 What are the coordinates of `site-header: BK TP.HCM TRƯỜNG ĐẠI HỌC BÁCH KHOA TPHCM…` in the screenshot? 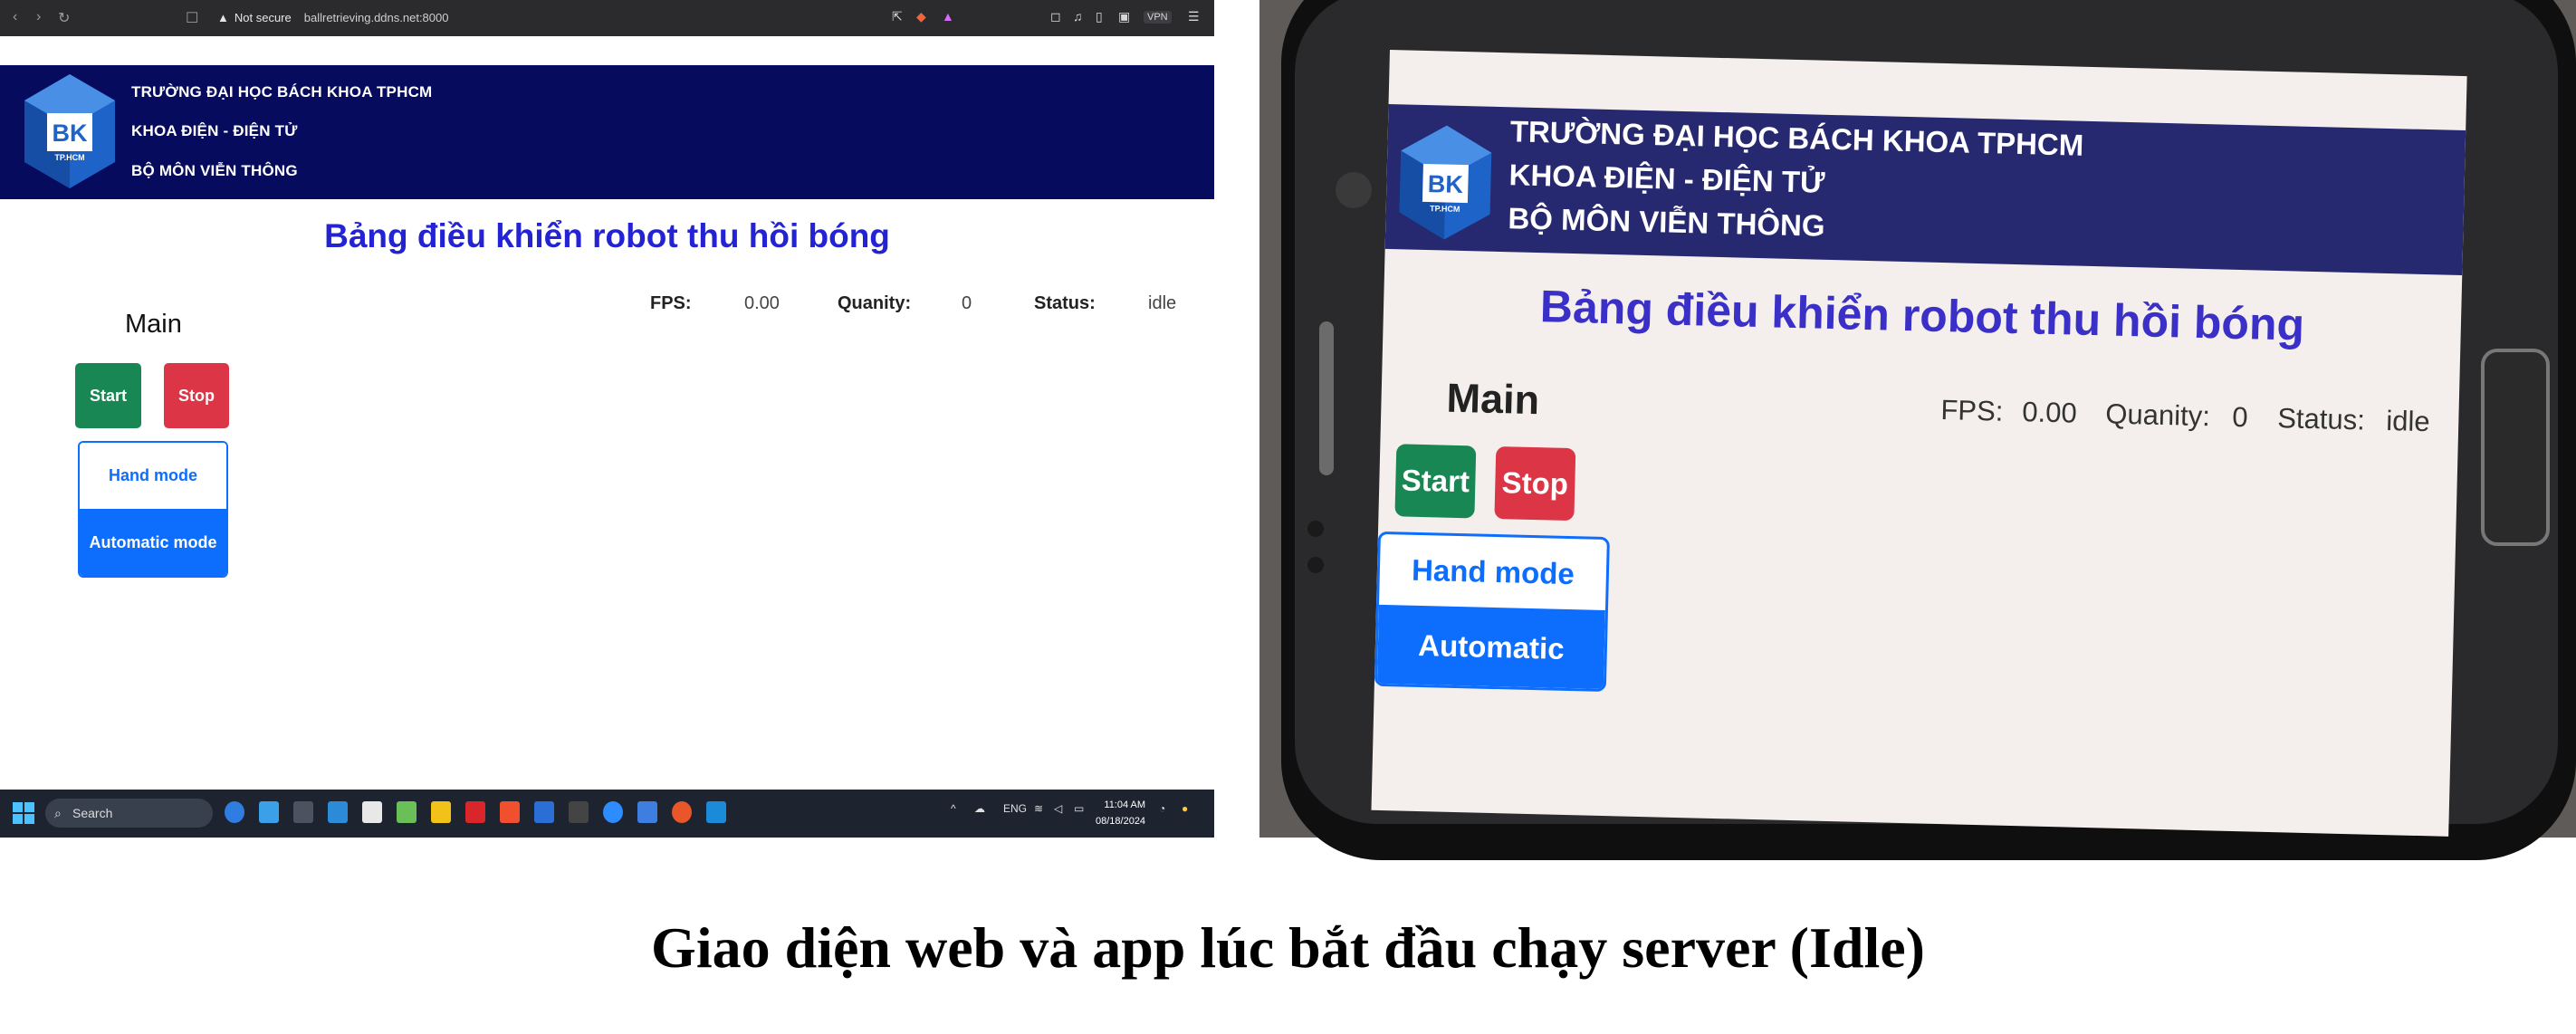 It's located at (607, 132).